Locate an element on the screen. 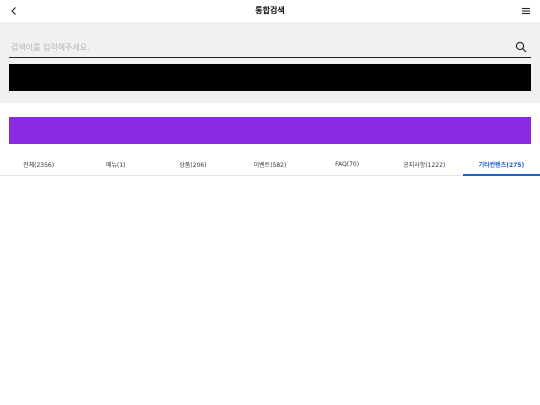 The image size is (540, 405). tab-products: 상품(206) is located at coordinates (192, 164).